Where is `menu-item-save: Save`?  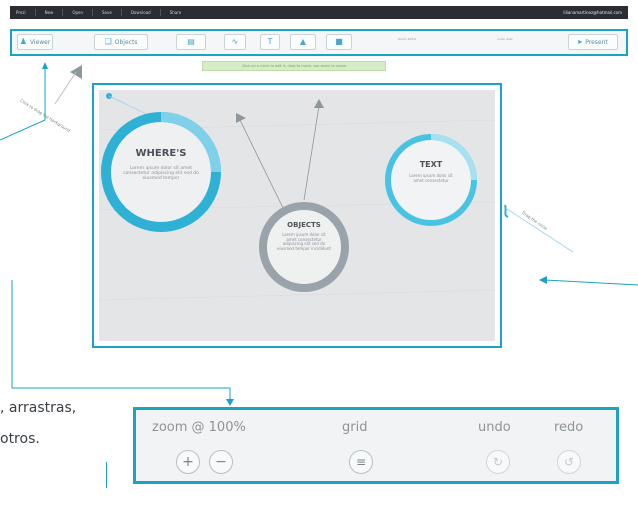
menu-item-save: Save is located at coordinates (107, 12).